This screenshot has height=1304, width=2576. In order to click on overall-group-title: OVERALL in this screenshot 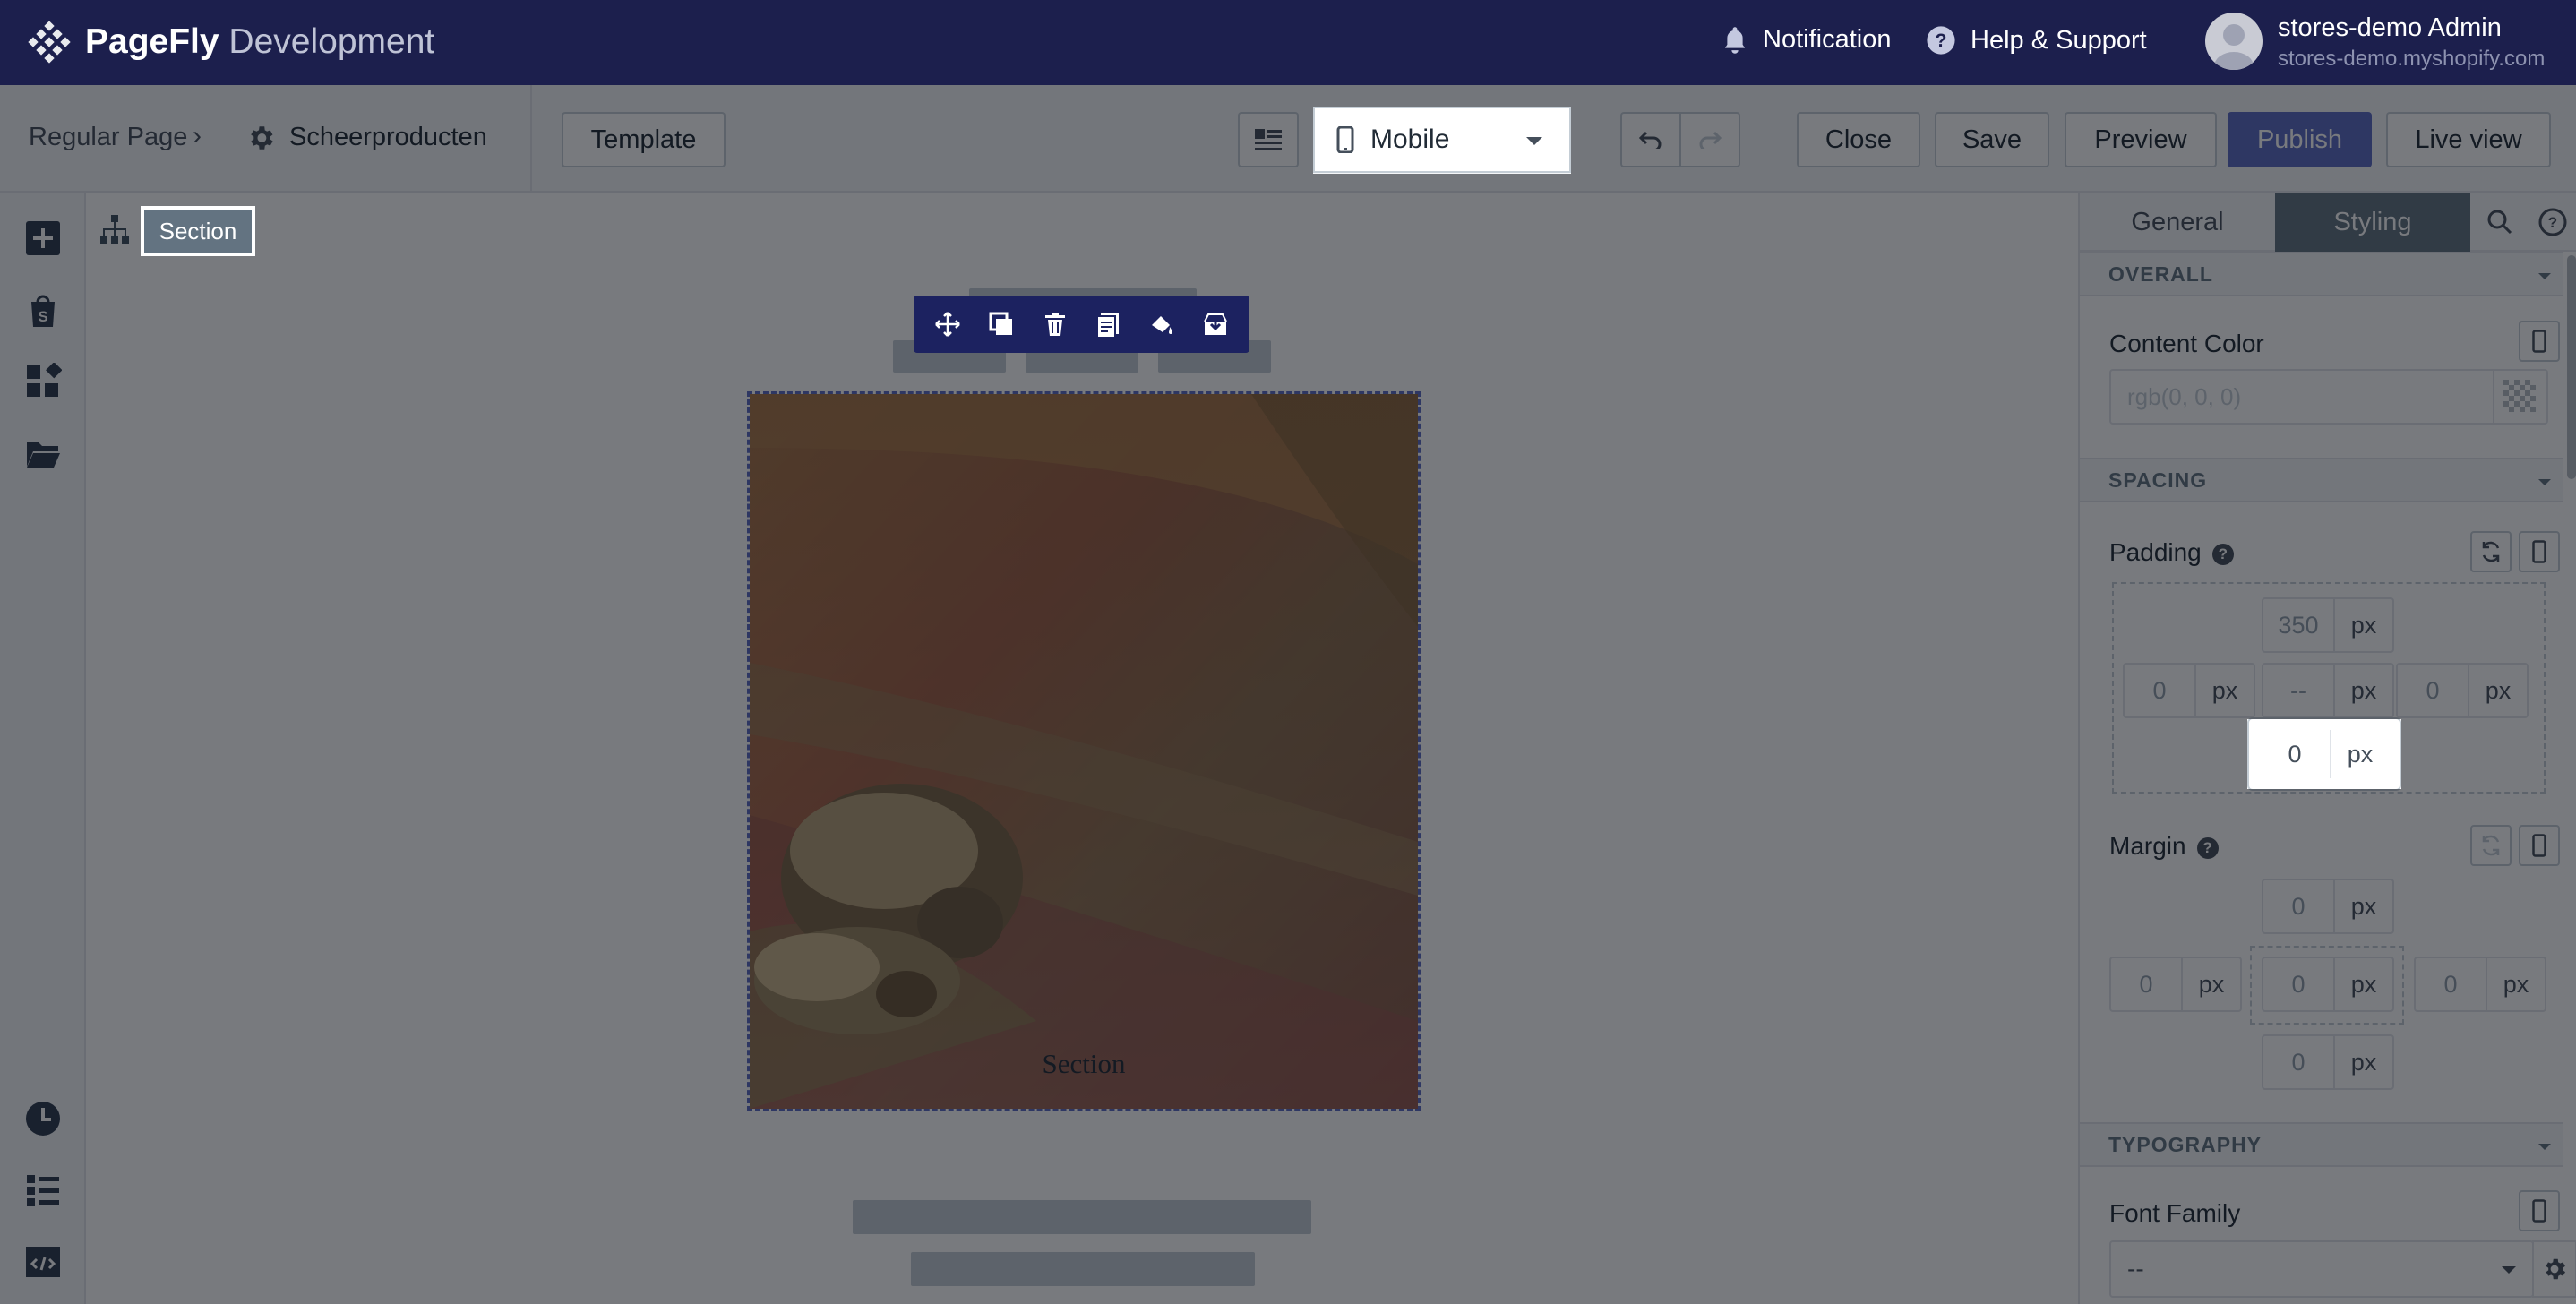, I will do `click(2160, 274)`.